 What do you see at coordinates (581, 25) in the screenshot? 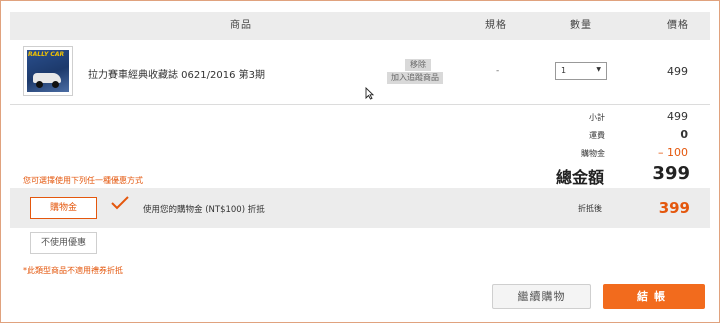
I see `header-qty: 數量` at bounding box center [581, 25].